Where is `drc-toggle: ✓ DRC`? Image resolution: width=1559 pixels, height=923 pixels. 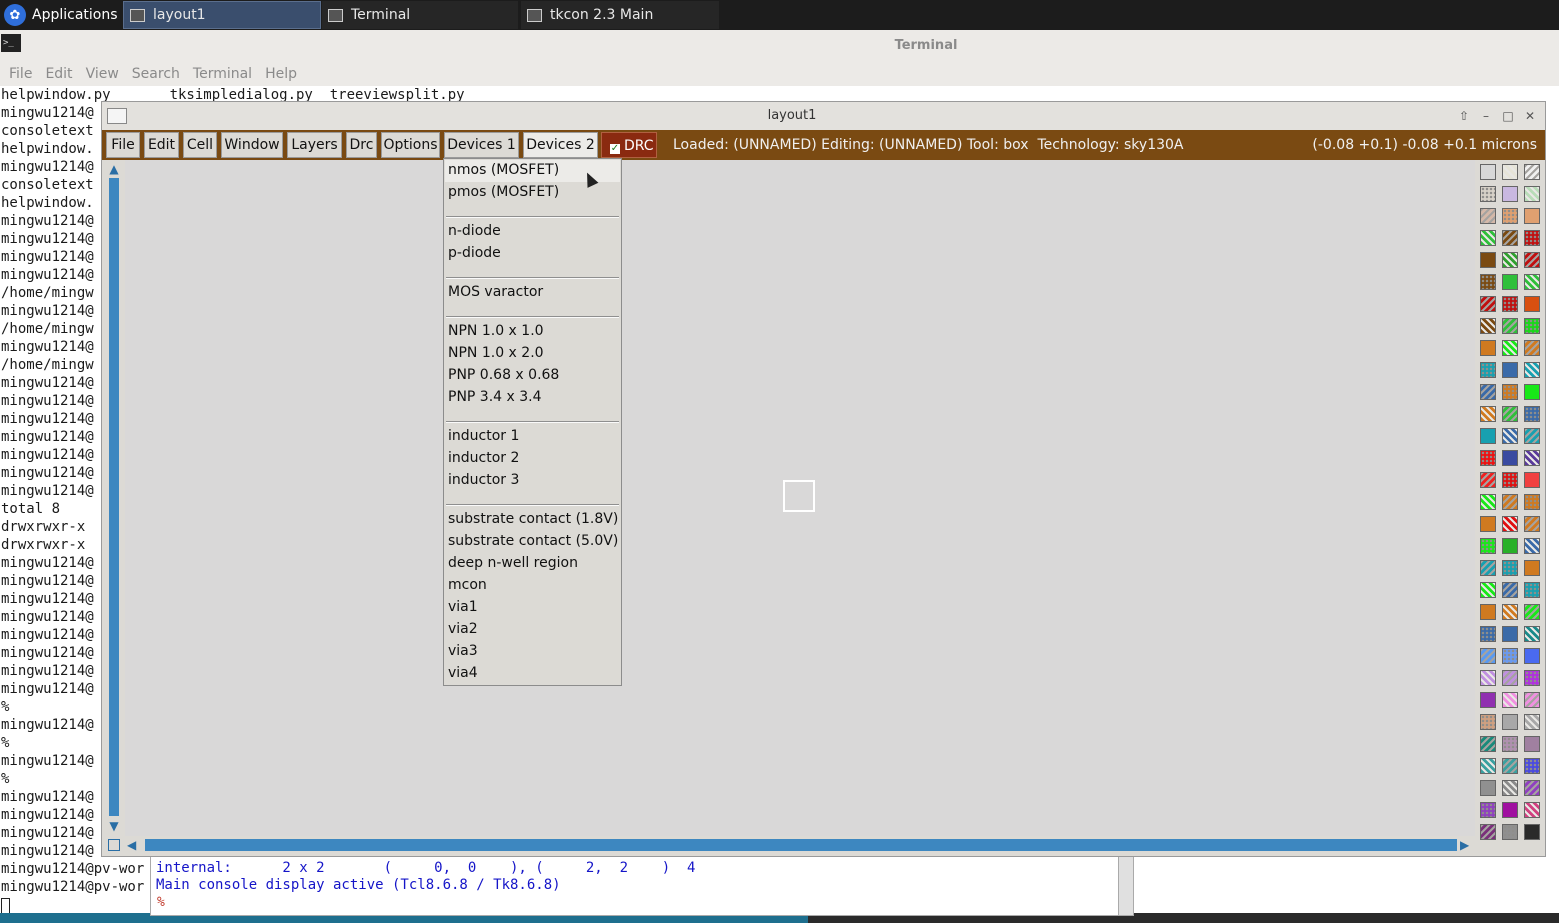
drc-toggle: ✓ DRC is located at coordinates (629, 145).